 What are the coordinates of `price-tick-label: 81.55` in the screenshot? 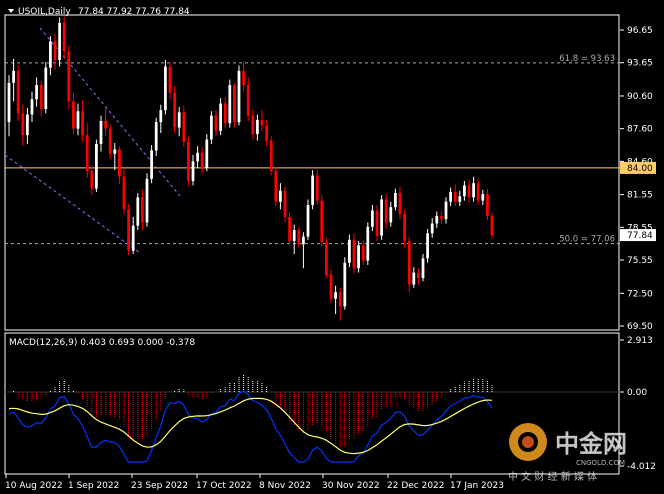 It's located at (640, 196).